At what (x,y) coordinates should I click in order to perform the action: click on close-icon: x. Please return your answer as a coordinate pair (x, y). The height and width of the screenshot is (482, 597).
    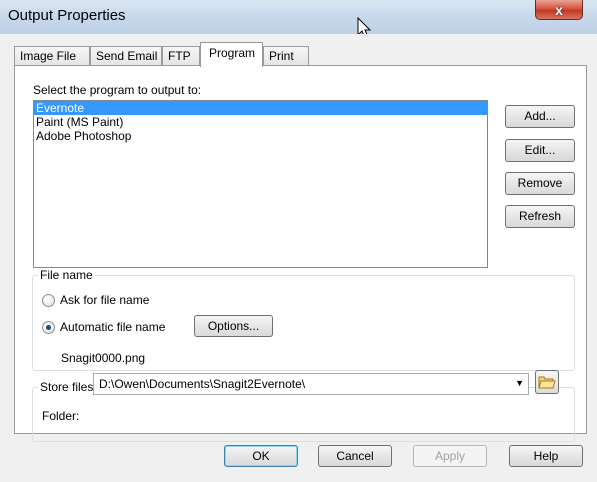
    Looking at the image, I should click on (559, 9).